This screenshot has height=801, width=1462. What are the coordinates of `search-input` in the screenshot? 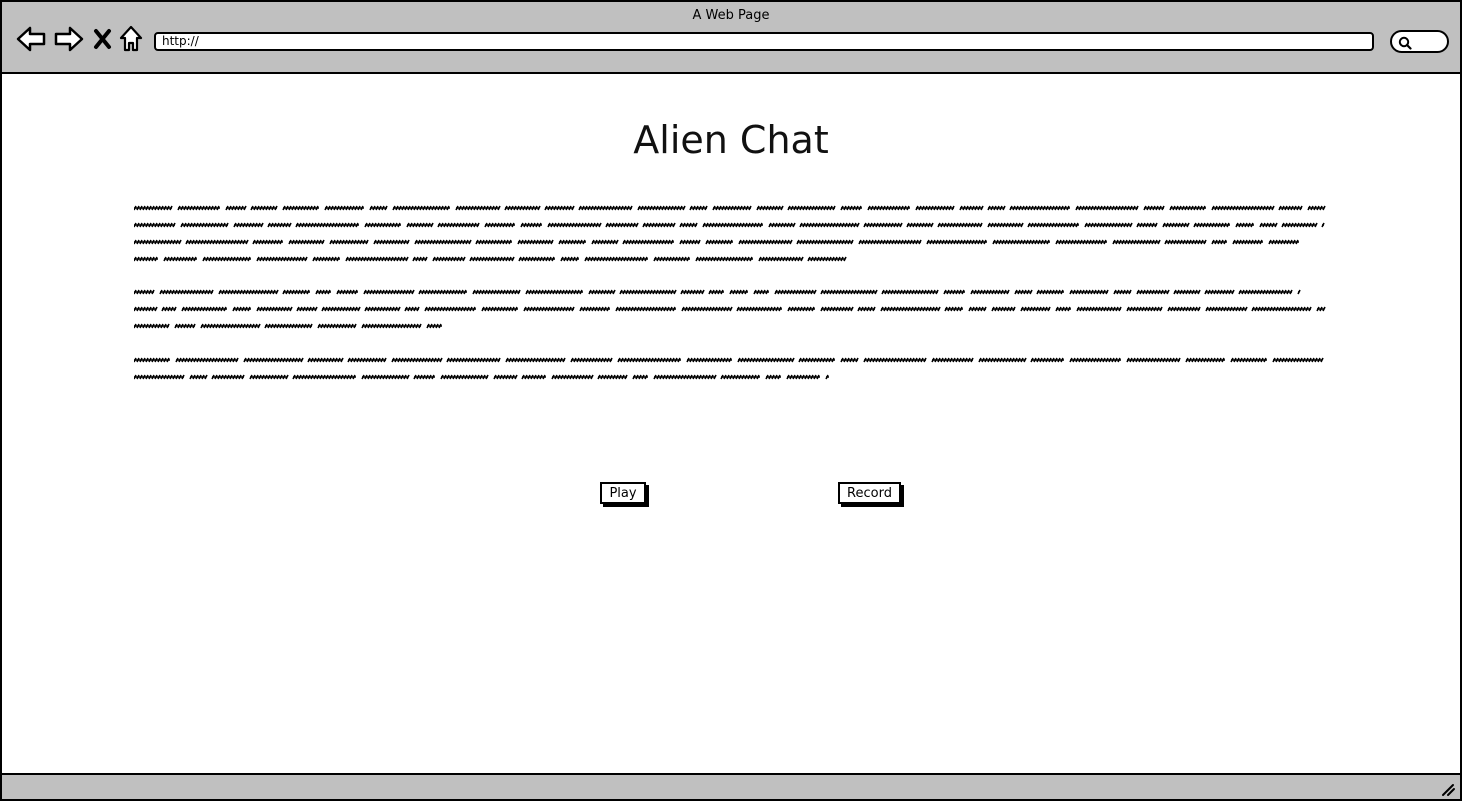 It's located at (1419, 41).